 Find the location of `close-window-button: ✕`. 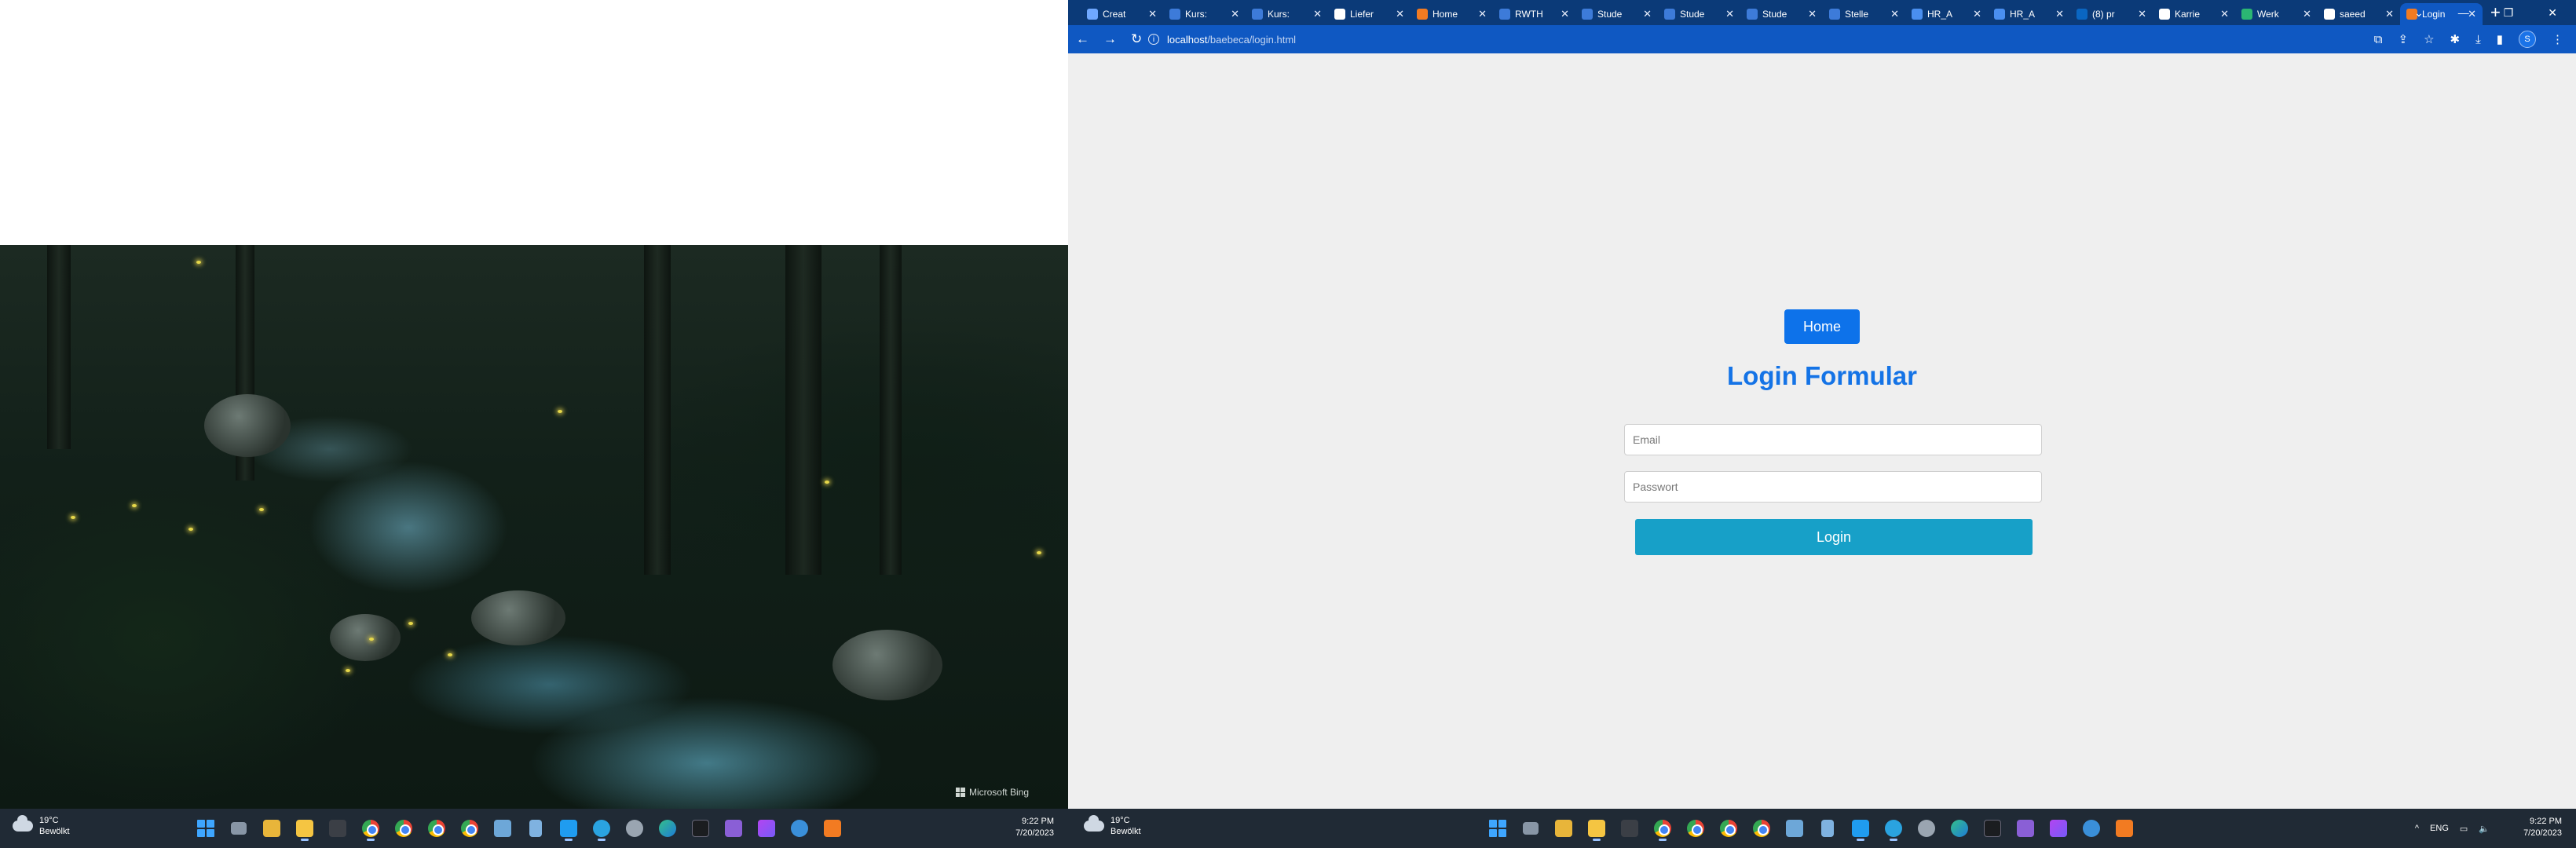

close-window-button: ✕ is located at coordinates (2552, 13).